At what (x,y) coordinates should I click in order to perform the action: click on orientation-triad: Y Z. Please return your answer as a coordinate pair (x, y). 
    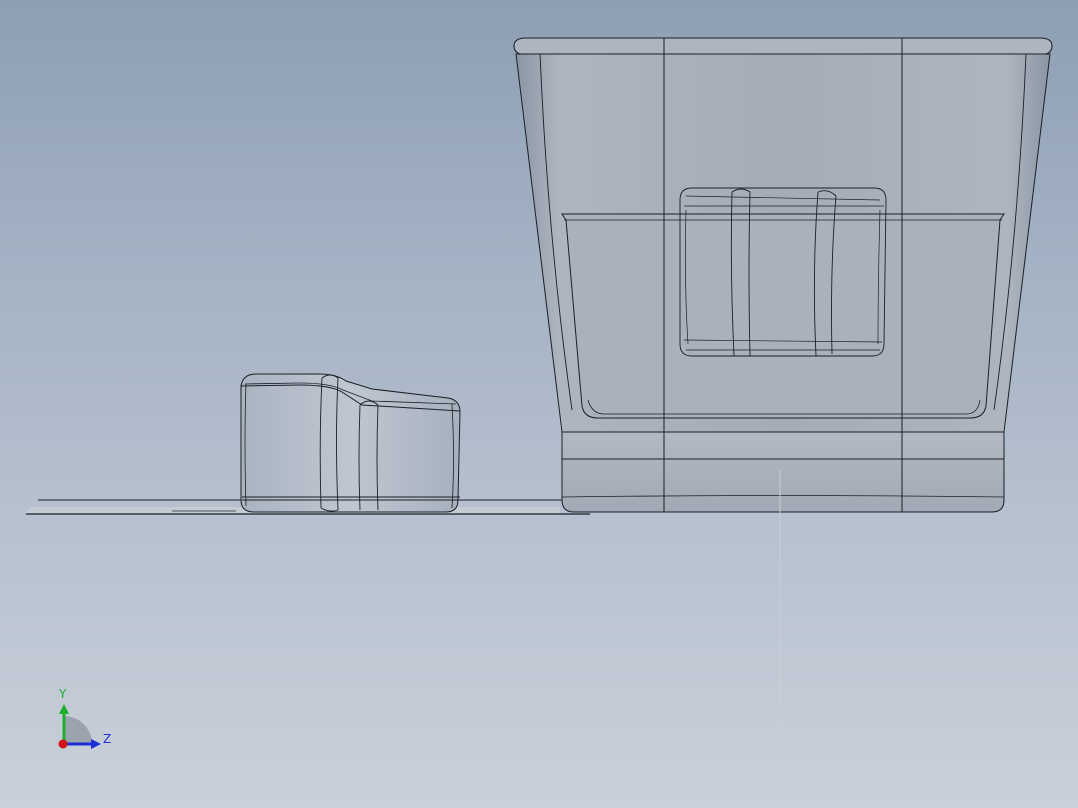
    Looking at the image, I should click on (85, 719).